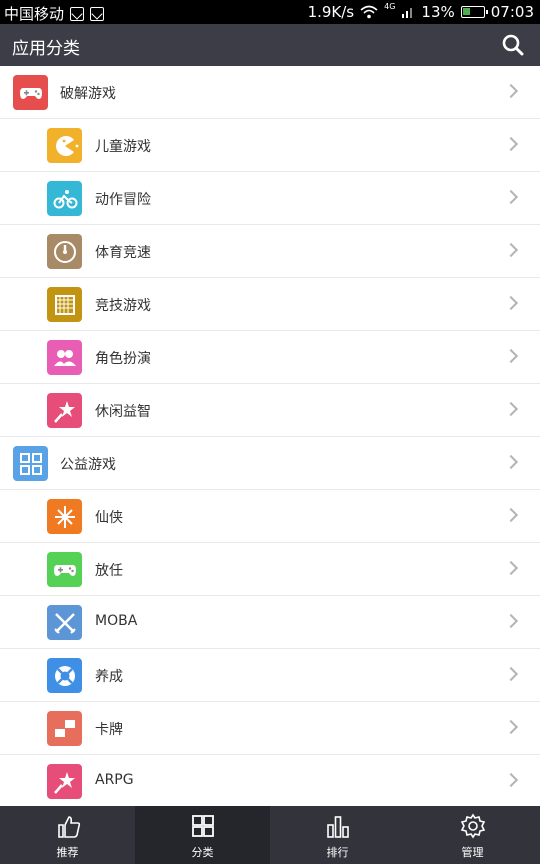  Describe the element at coordinates (64, 357) in the screenshot. I see `people-icon` at that location.